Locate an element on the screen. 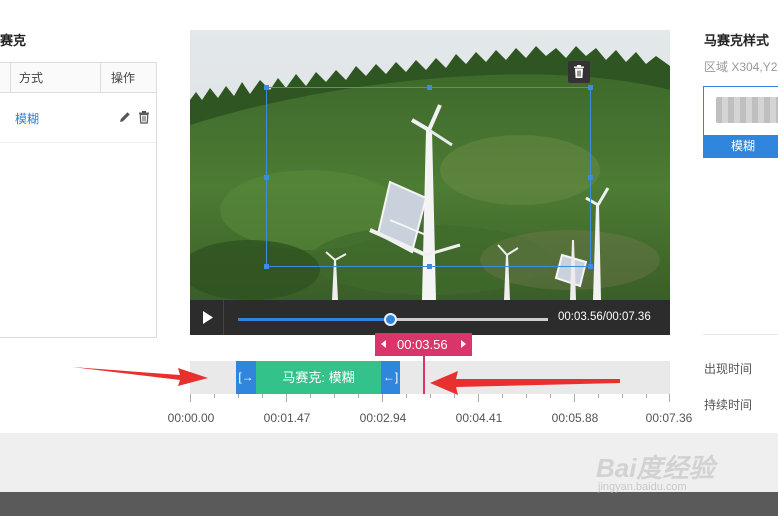 This screenshot has width=778, height=516. resize-handle-bottom-right is located at coordinates (590, 266).